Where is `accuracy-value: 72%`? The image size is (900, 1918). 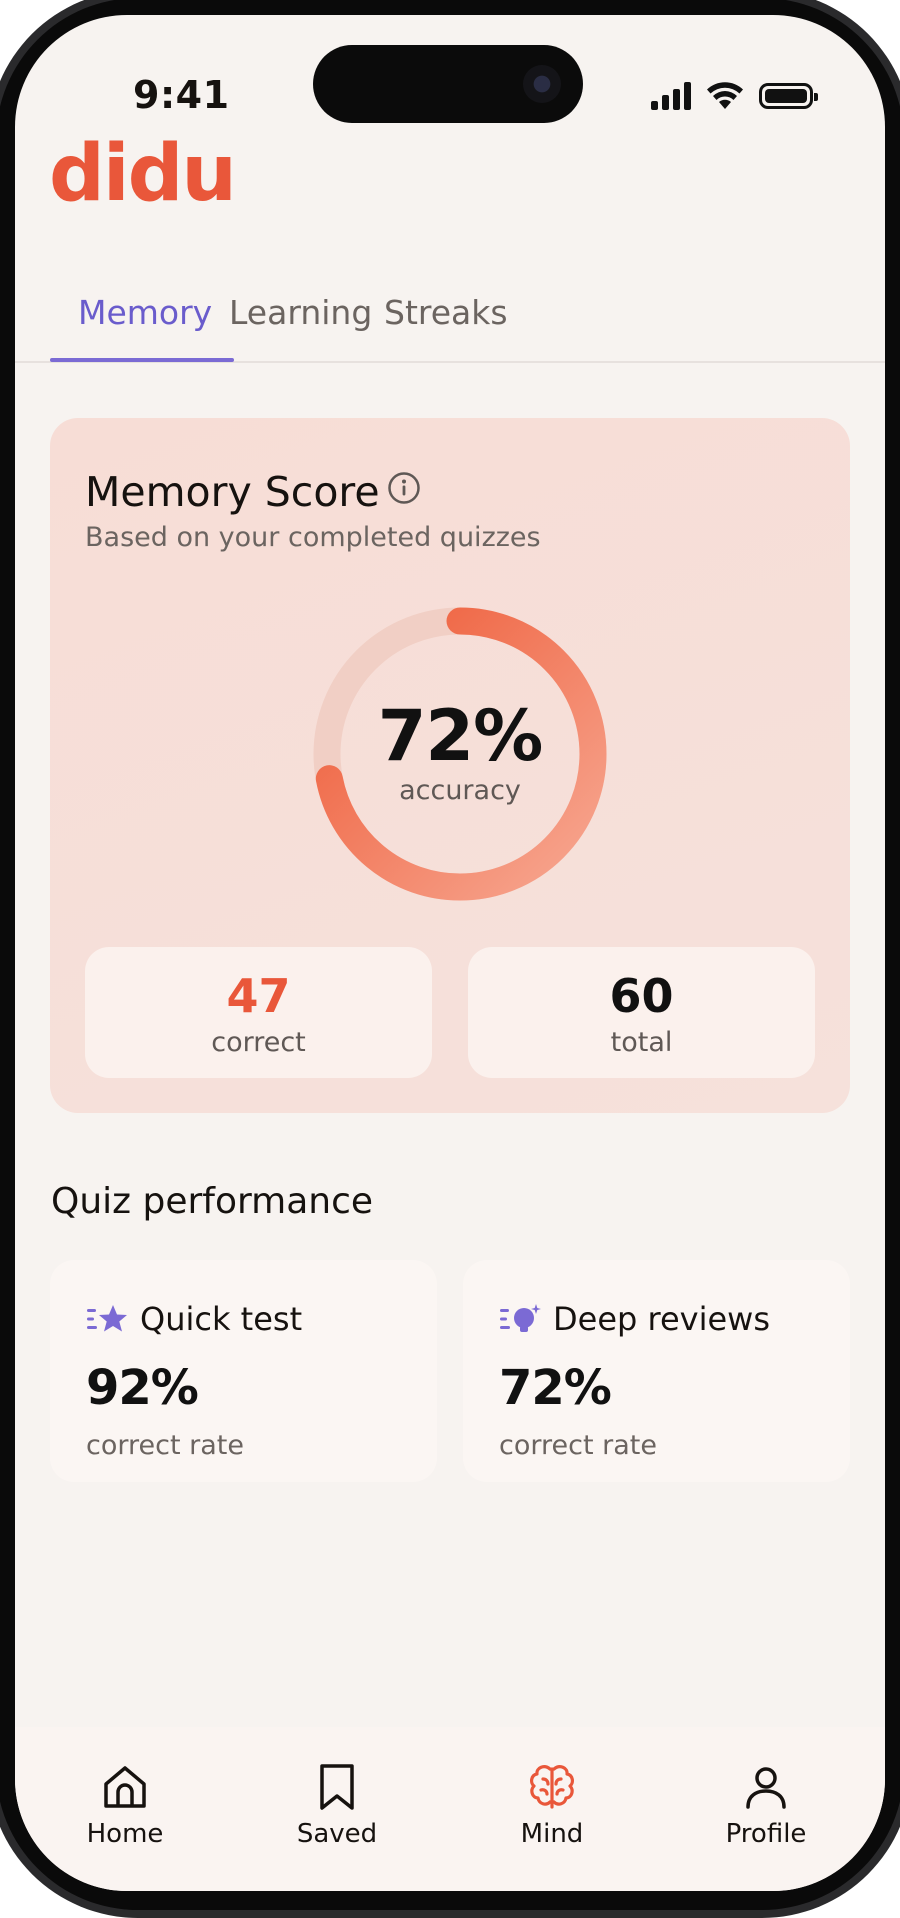
accuracy-value: 72% is located at coordinates (460, 736).